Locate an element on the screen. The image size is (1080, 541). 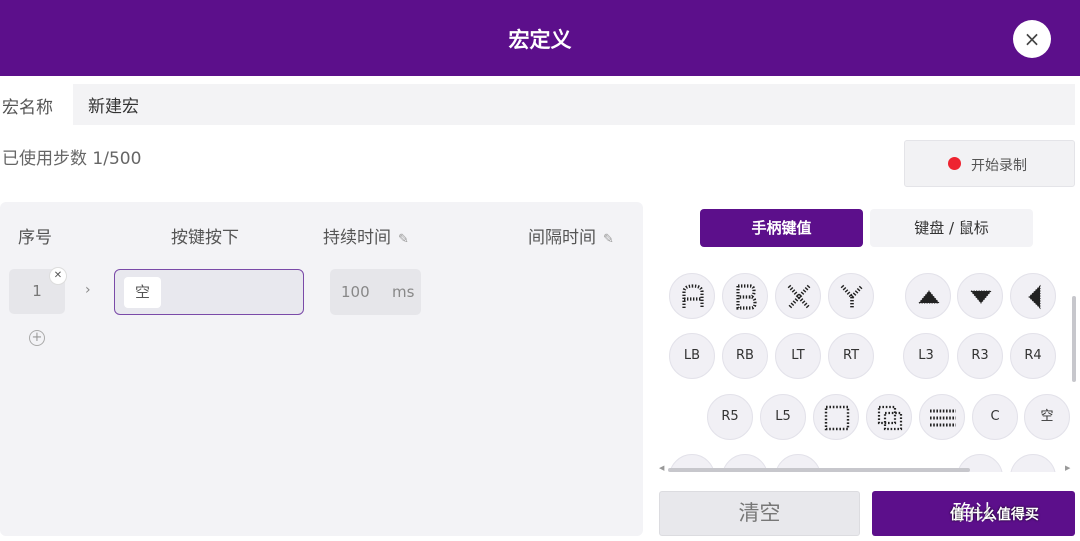
dpad-left-glyph is located at coordinates (1034, 297).